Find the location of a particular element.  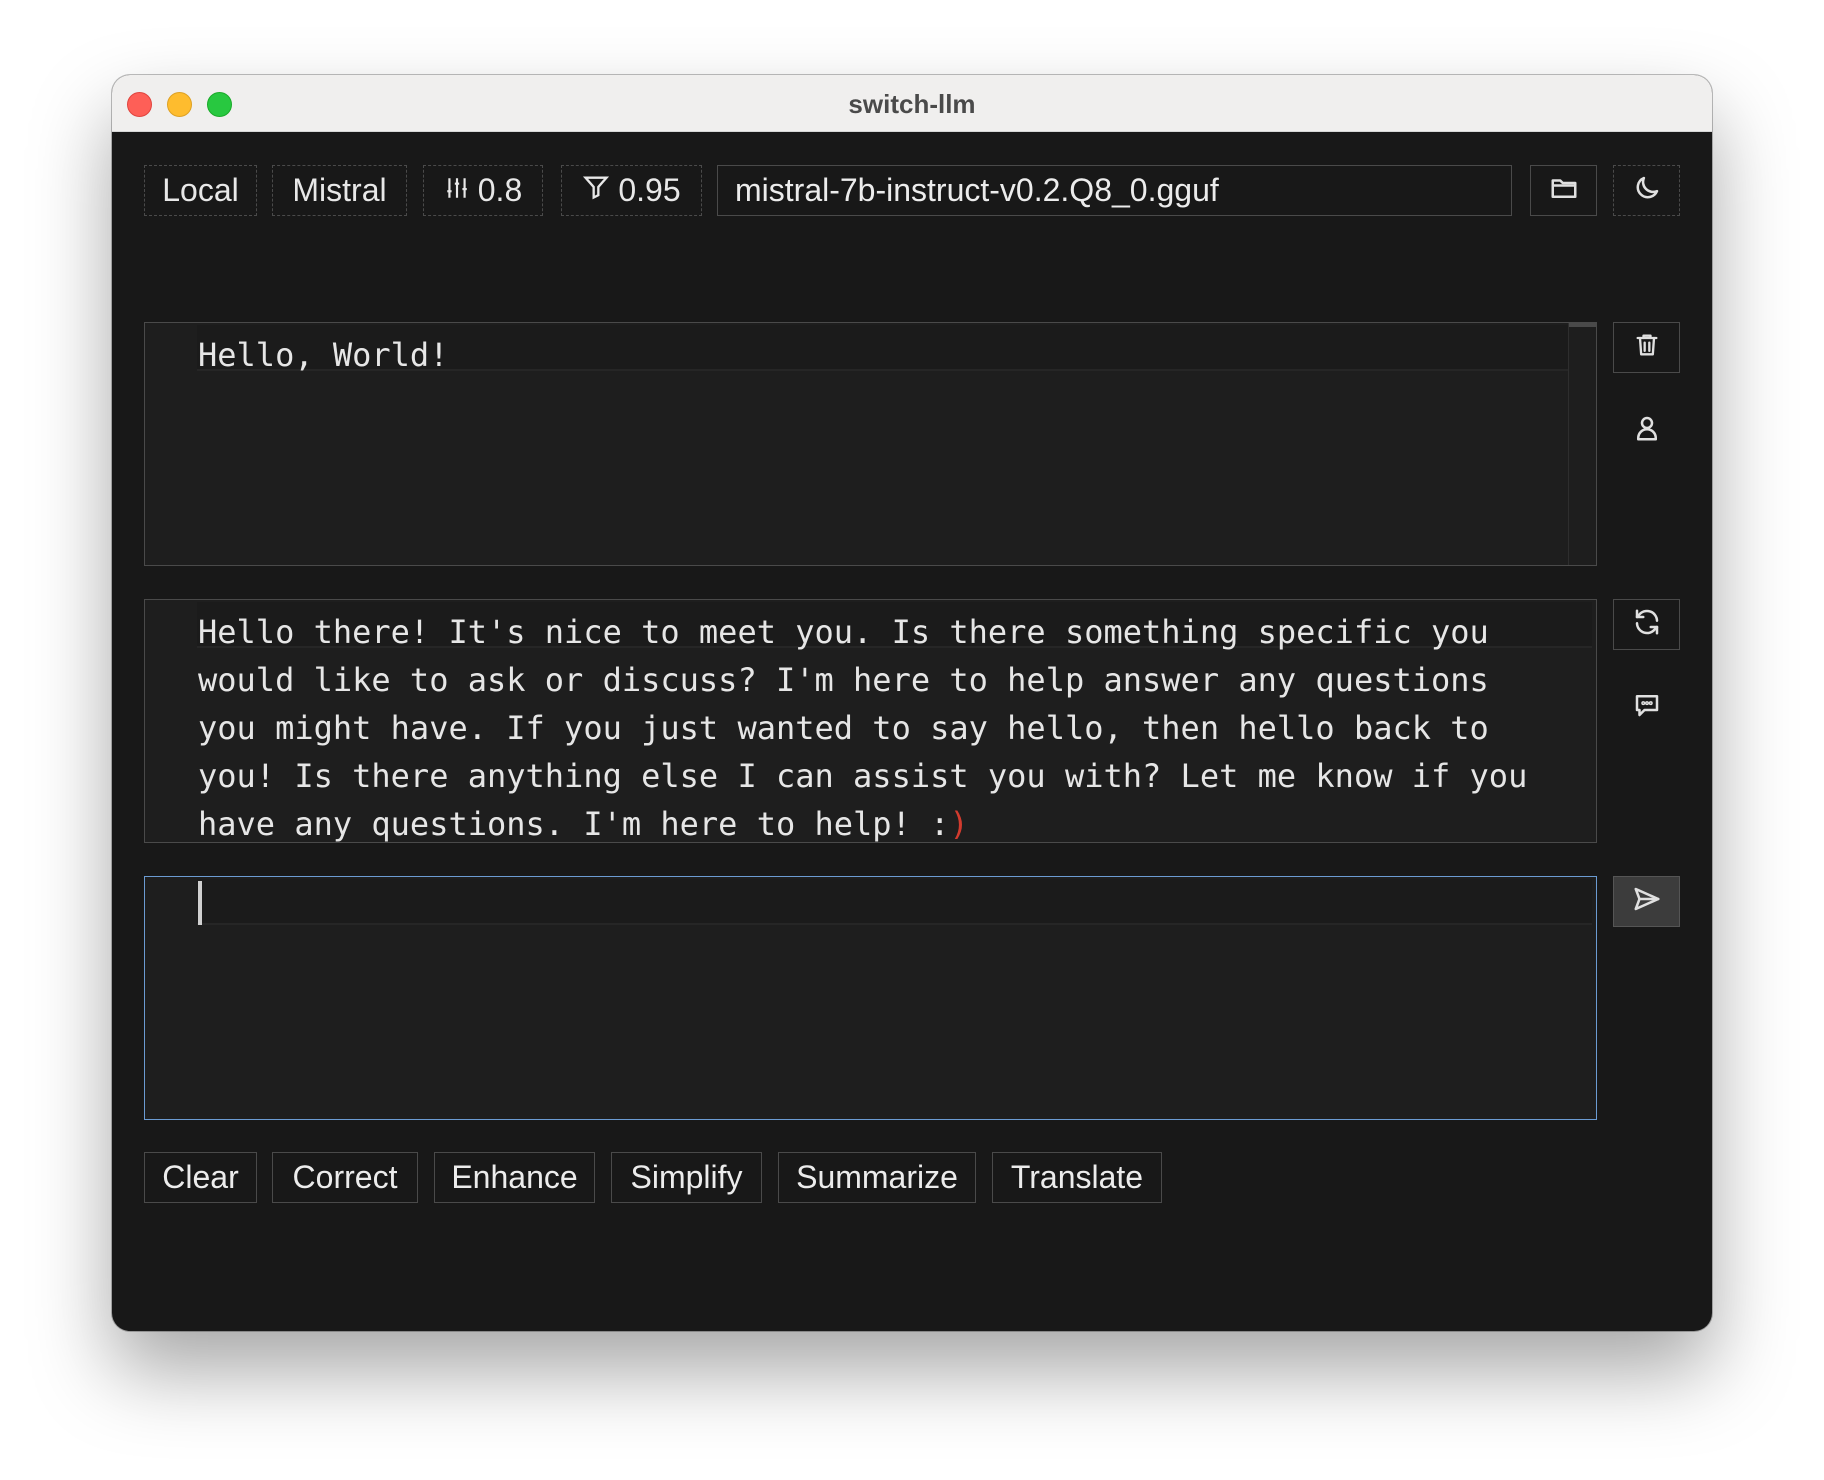

titlebar: switch-llm is located at coordinates (912, 103).